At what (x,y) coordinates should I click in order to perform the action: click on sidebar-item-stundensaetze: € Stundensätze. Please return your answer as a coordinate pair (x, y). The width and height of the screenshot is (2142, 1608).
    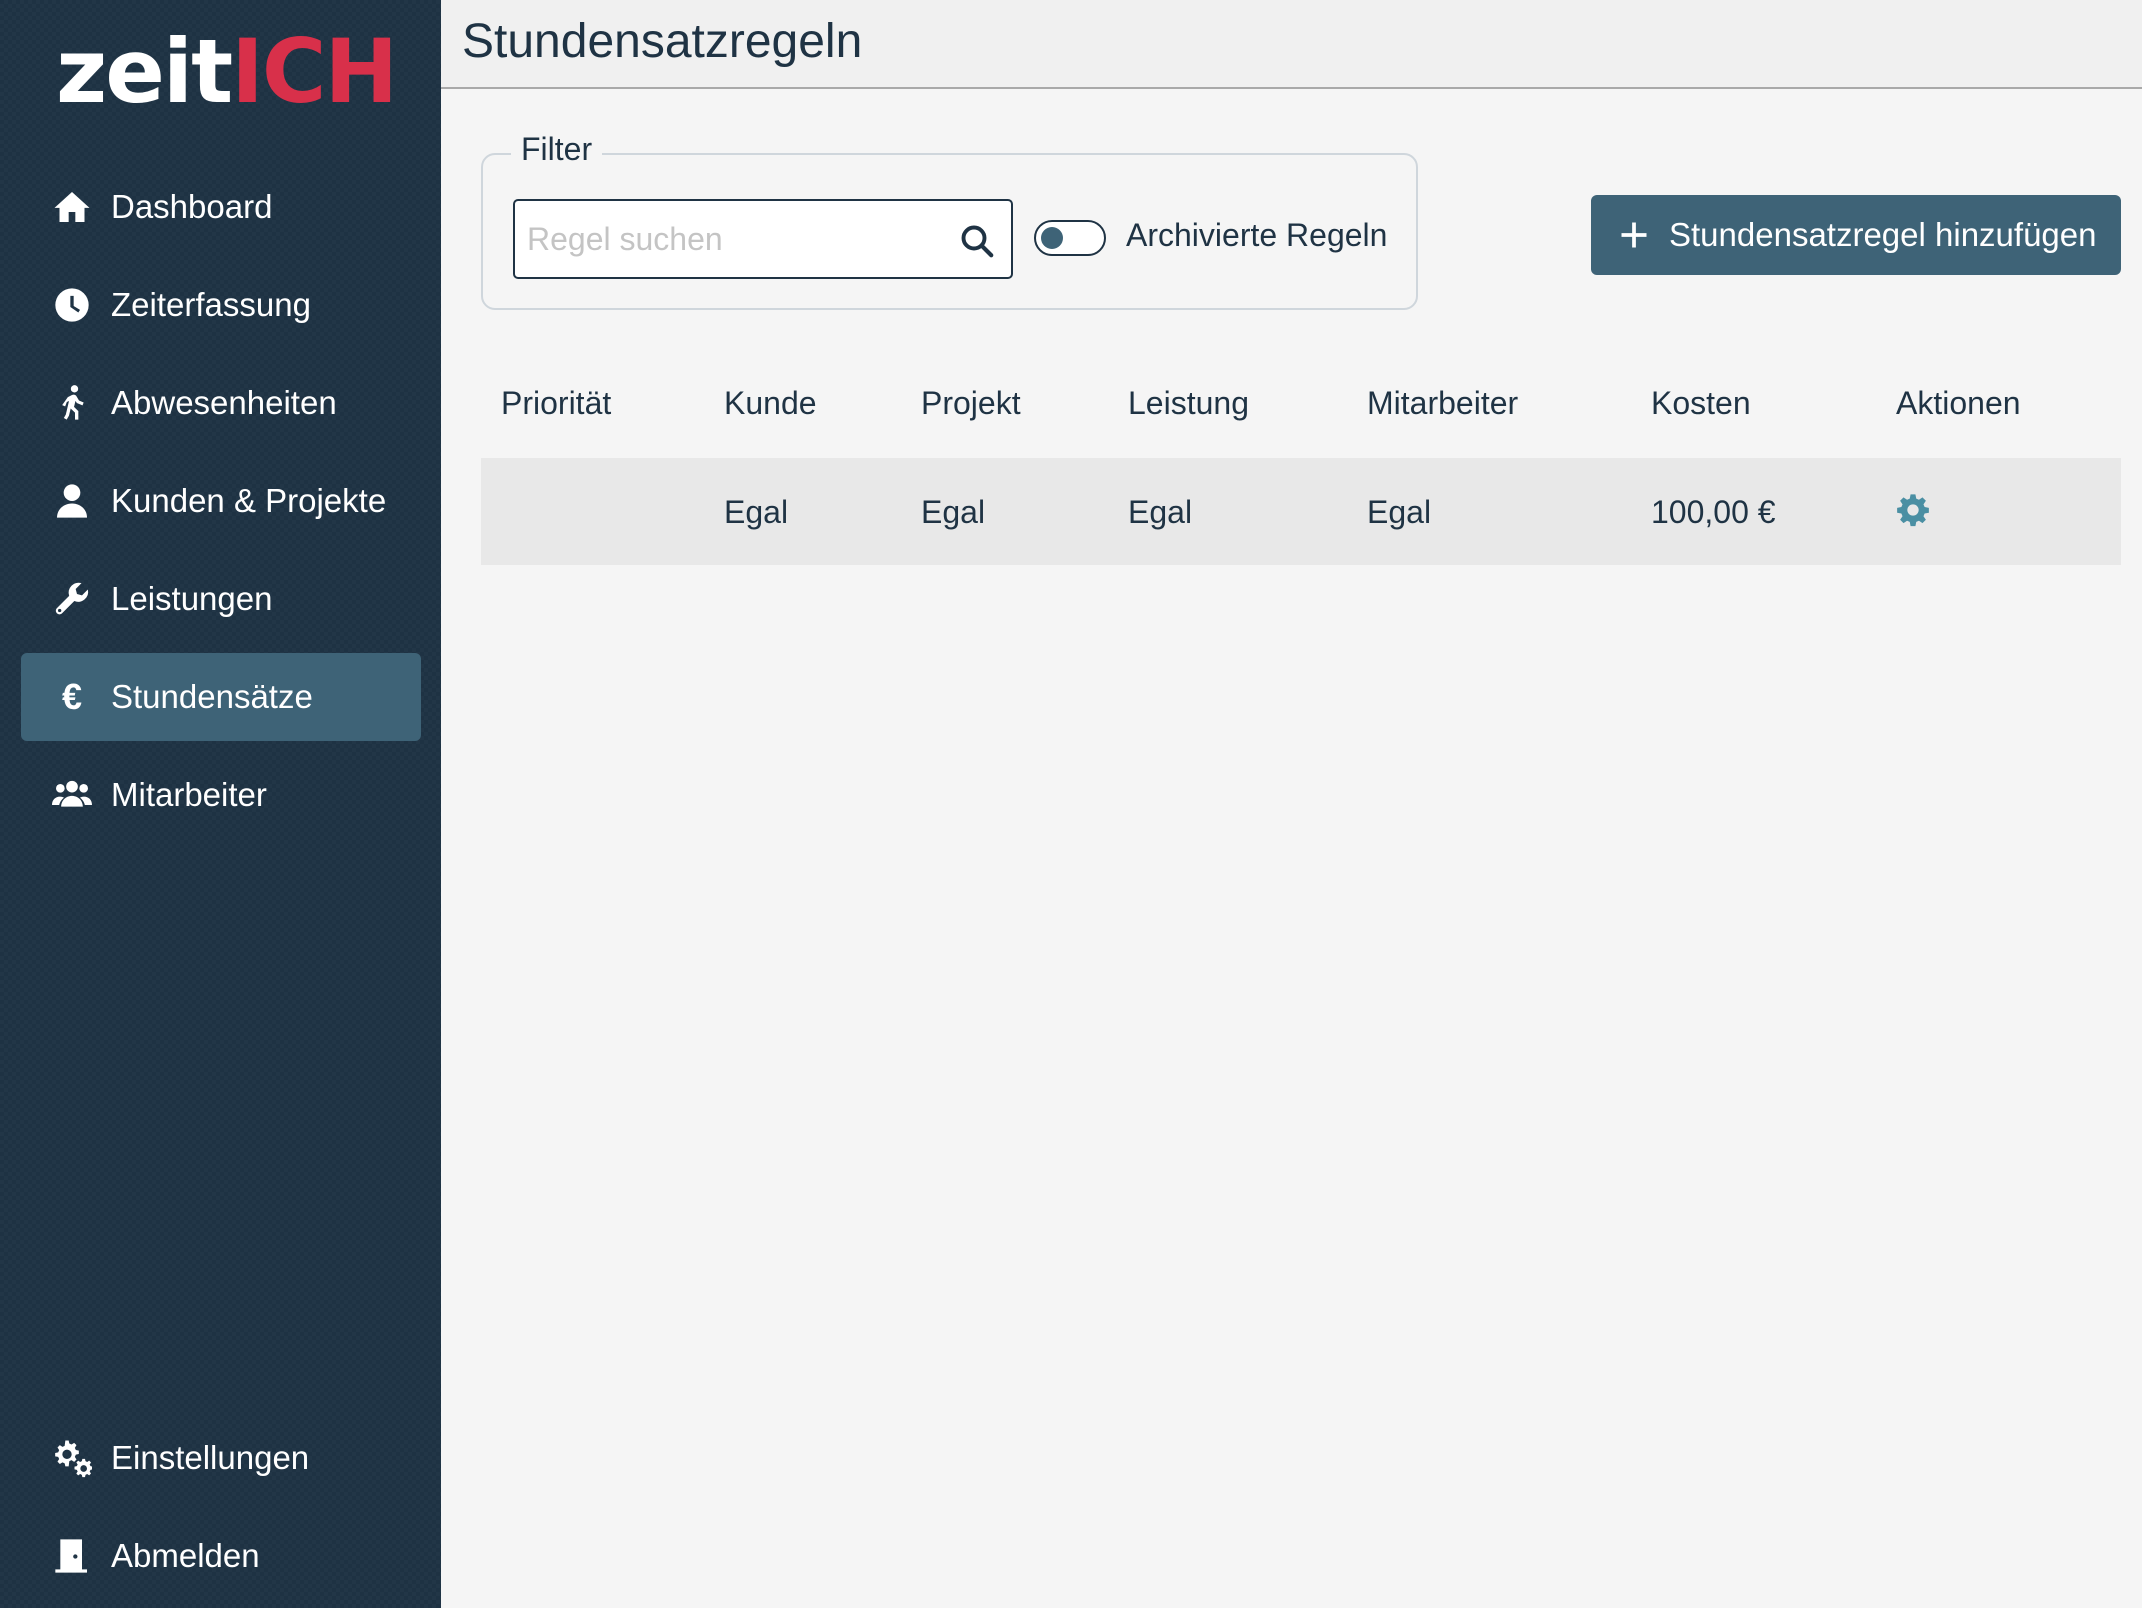
    Looking at the image, I should click on (221, 697).